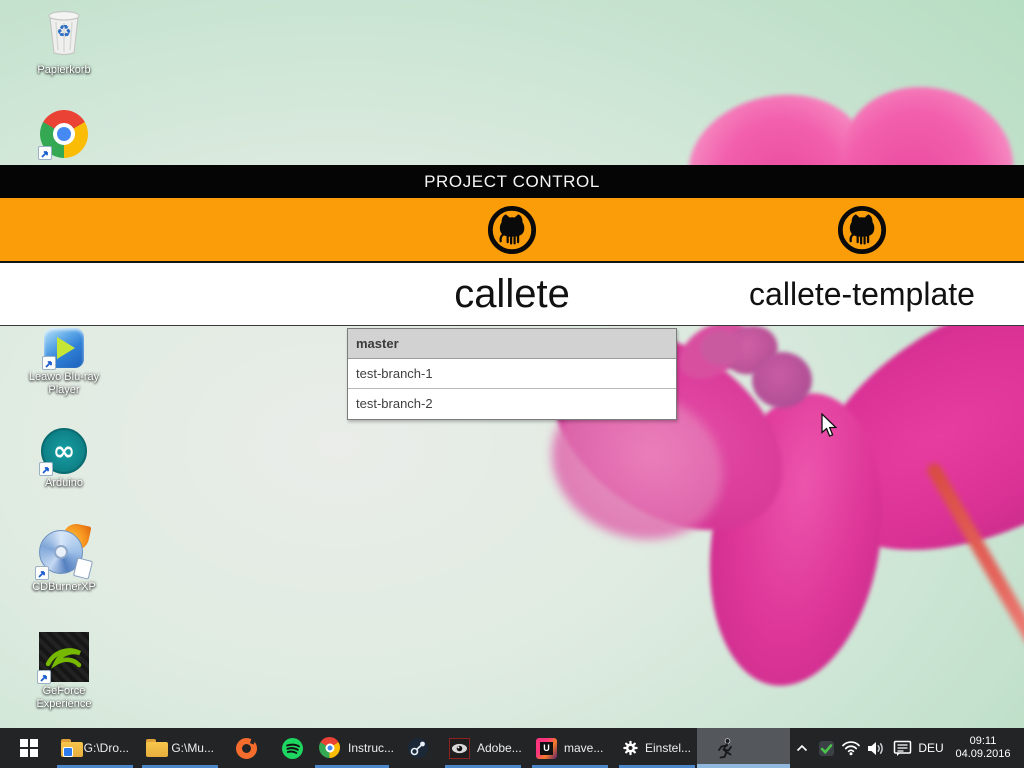 This screenshot has height=768, width=1024. Describe the element at coordinates (63, 658) in the screenshot. I see `nvidia-swoosh-icon` at that location.